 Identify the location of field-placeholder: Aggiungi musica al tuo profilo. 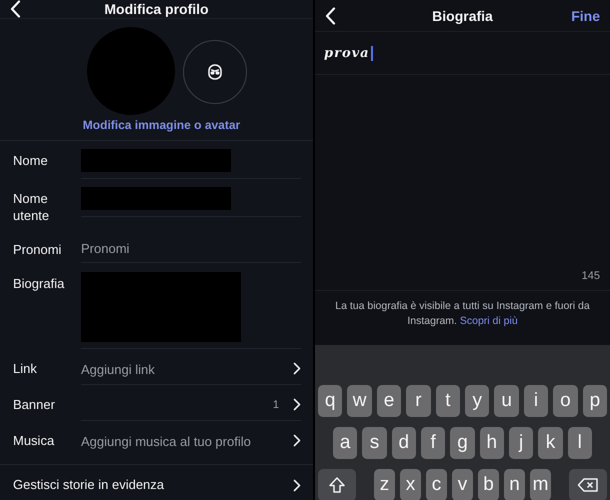
(187, 439).